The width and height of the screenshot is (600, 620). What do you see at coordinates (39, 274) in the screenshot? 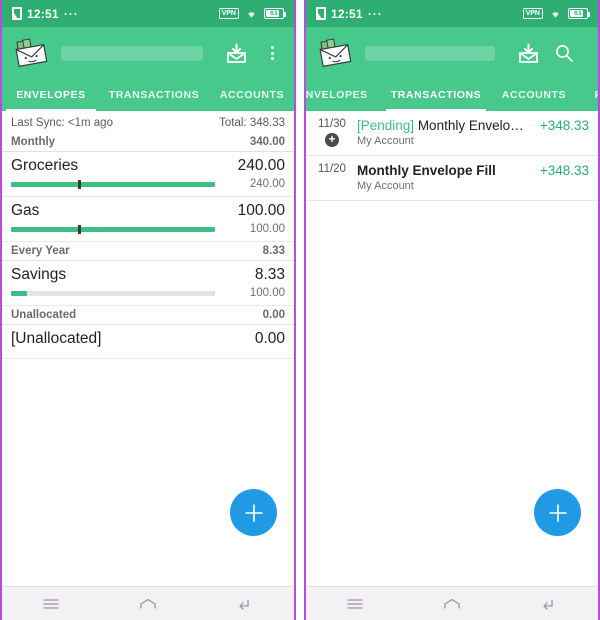
I see `envelope-name: Savings` at bounding box center [39, 274].